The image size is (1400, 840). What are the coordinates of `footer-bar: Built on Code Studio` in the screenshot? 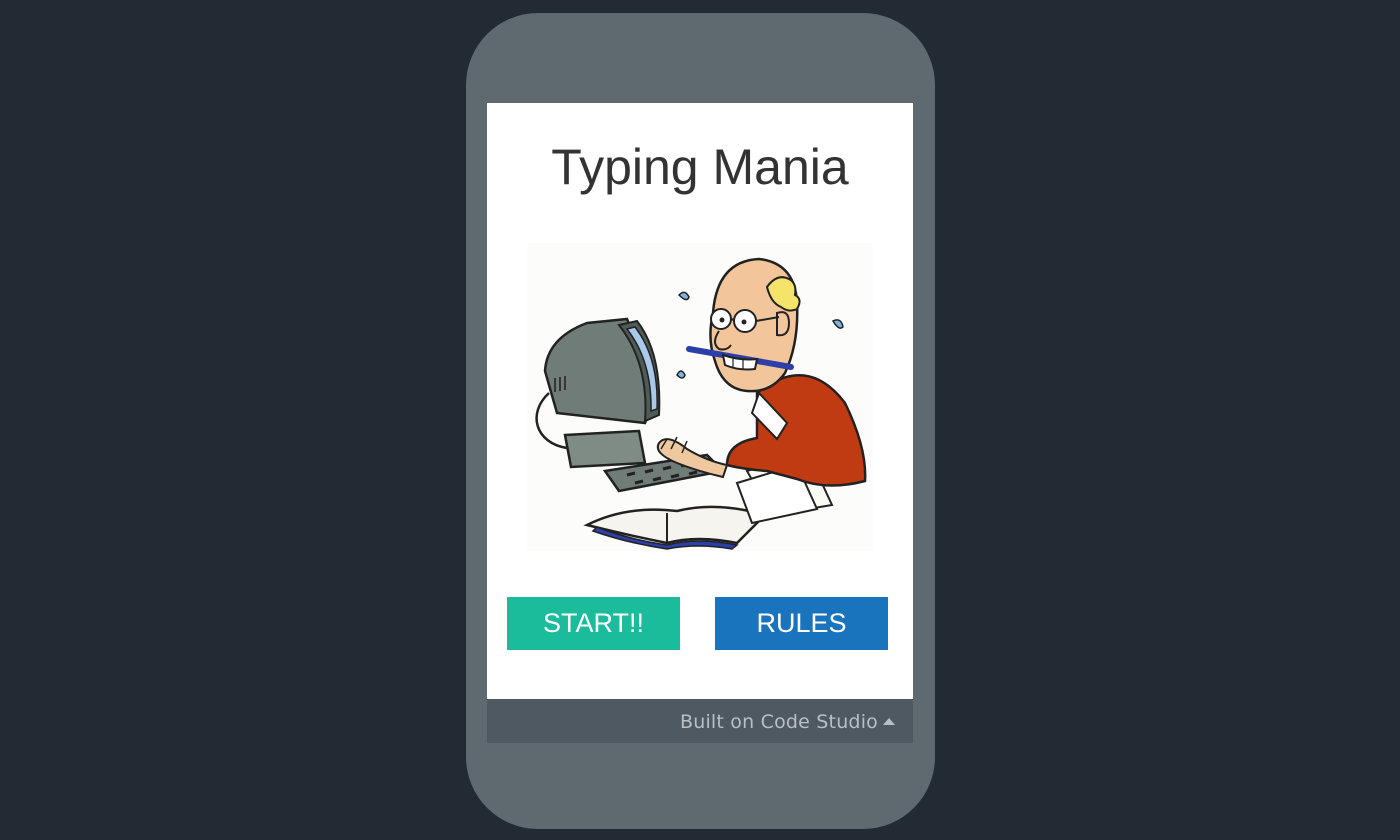 It's located at (700, 721).